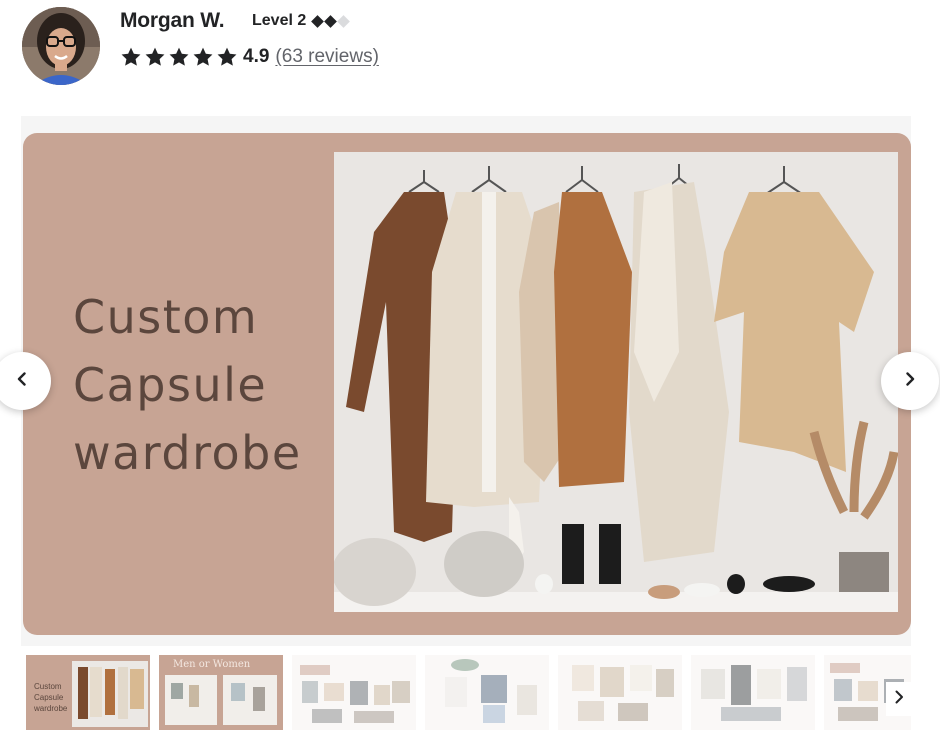 This screenshot has height=744, width=940. Describe the element at coordinates (61, 46) in the screenshot. I see `seller-avatar` at that location.